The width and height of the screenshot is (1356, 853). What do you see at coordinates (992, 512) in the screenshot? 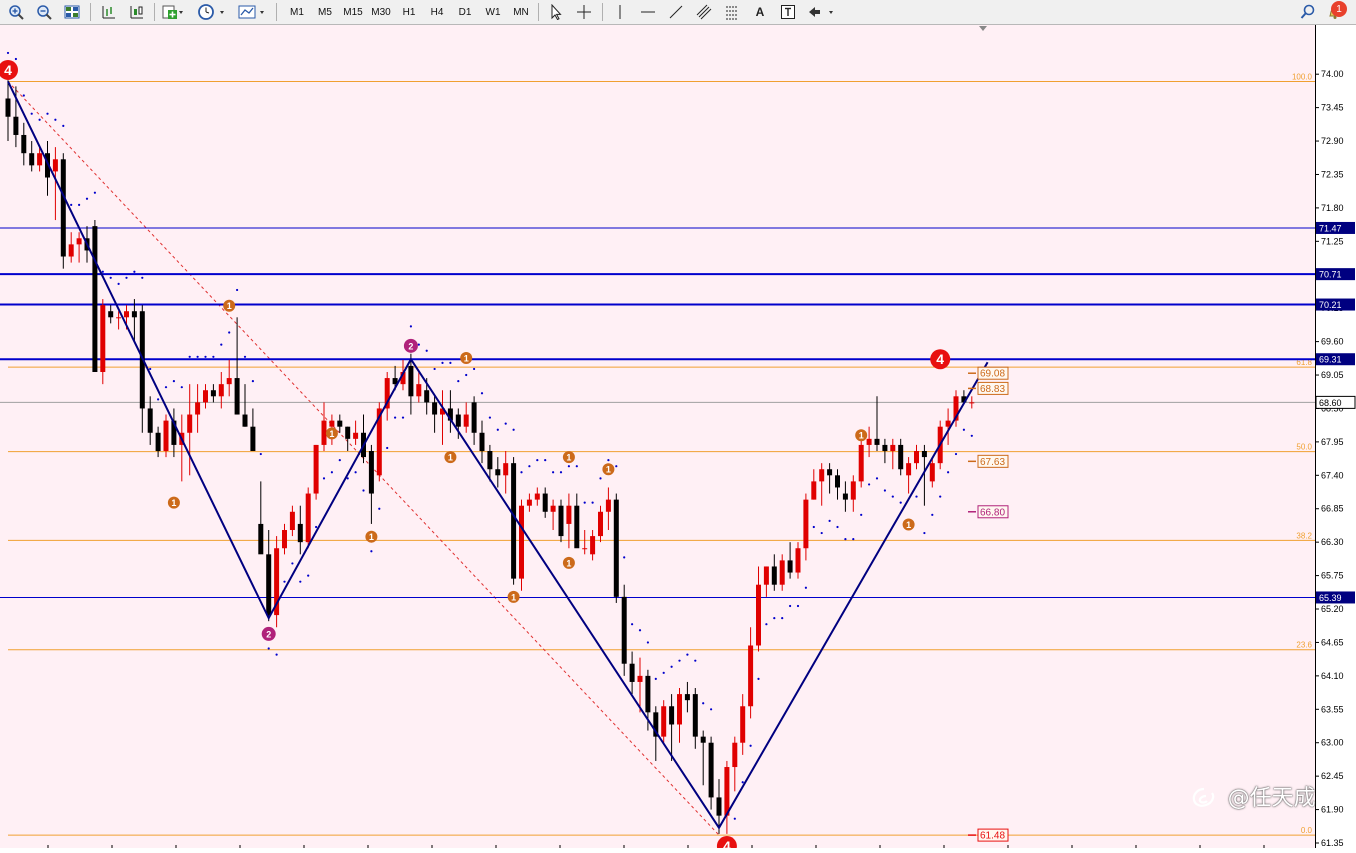
I see `price-label-text: 66.80` at bounding box center [992, 512].